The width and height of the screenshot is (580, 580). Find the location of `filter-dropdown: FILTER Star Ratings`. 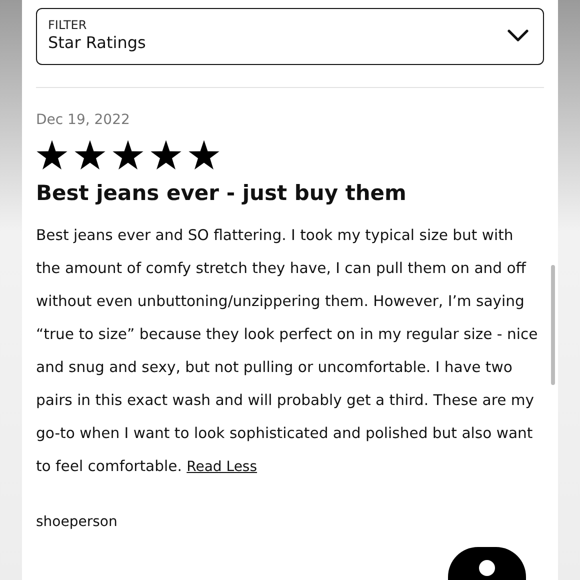

filter-dropdown: FILTER Star Ratings is located at coordinates (290, 36).